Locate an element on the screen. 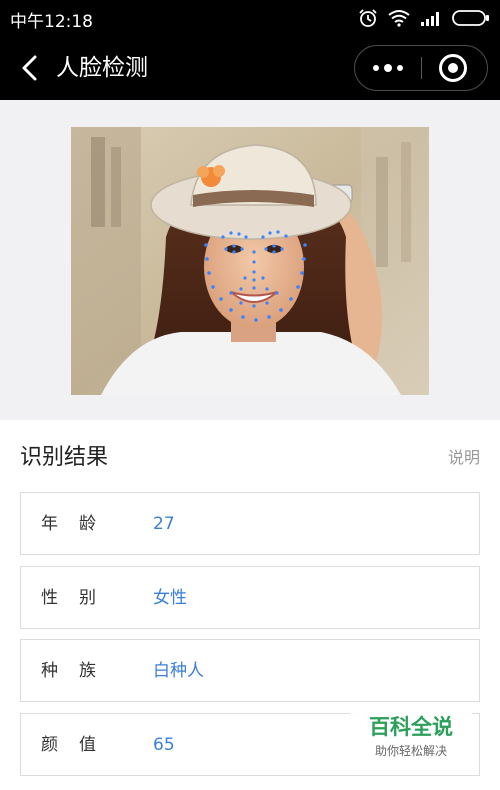 The width and height of the screenshot is (500, 790). result-label: 年龄 is located at coordinates (79, 524).